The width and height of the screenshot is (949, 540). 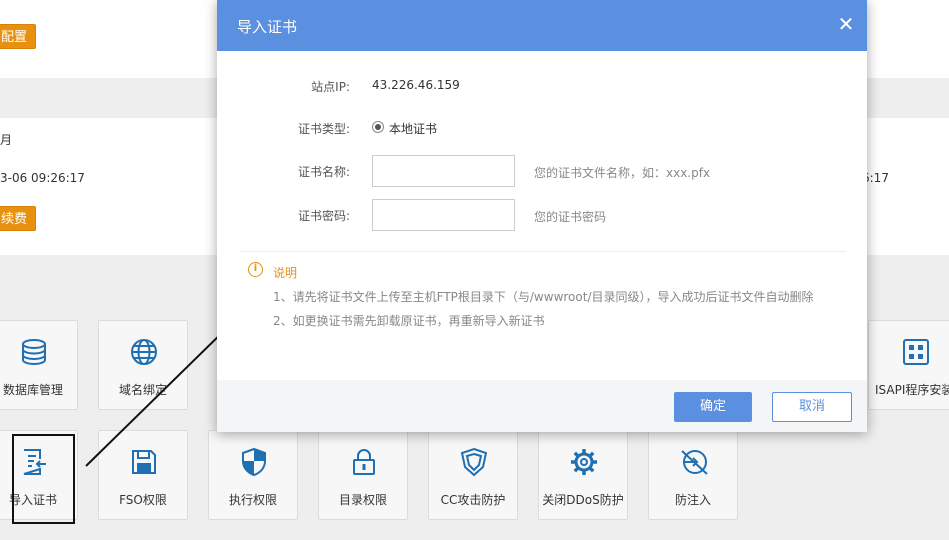 What do you see at coordinates (542, 86) in the screenshot?
I see `site-ip-row: 站点IP: 43.226.46.159` at bounding box center [542, 86].